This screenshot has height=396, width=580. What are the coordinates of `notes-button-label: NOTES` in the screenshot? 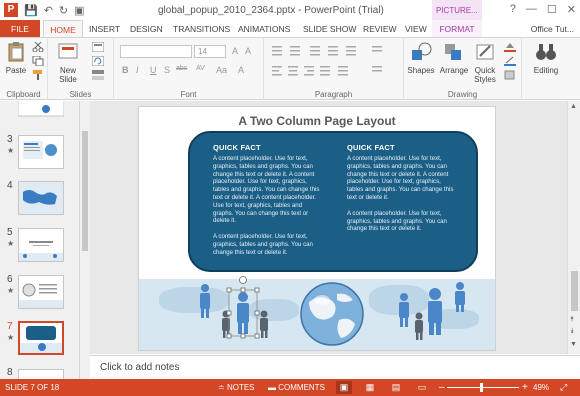 It's located at (240, 387).